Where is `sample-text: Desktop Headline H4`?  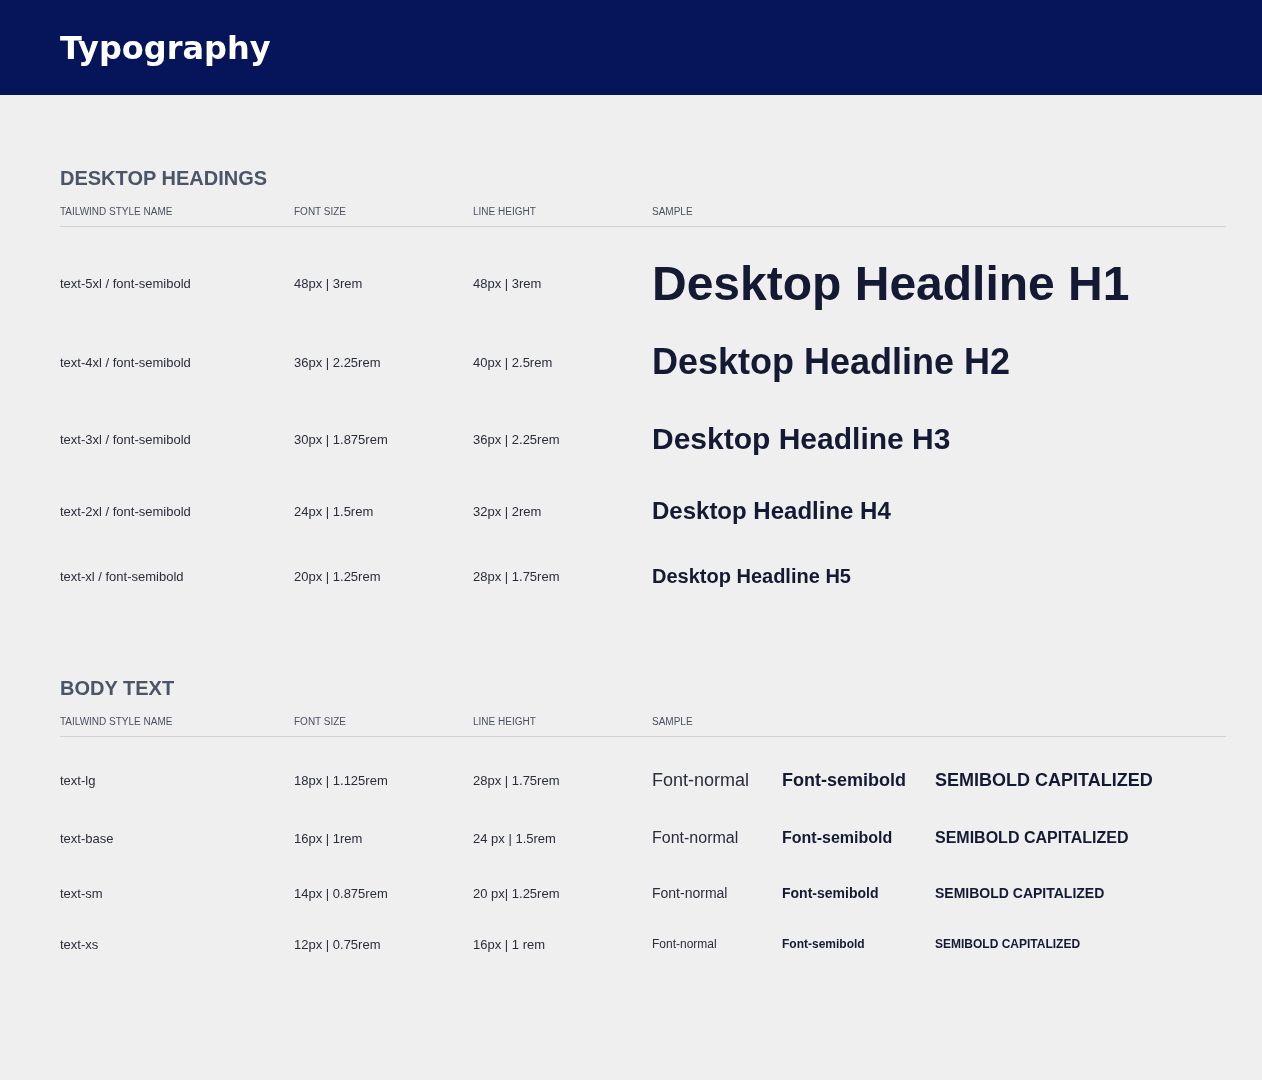
sample-text: Desktop Headline H4 is located at coordinates (771, 511).